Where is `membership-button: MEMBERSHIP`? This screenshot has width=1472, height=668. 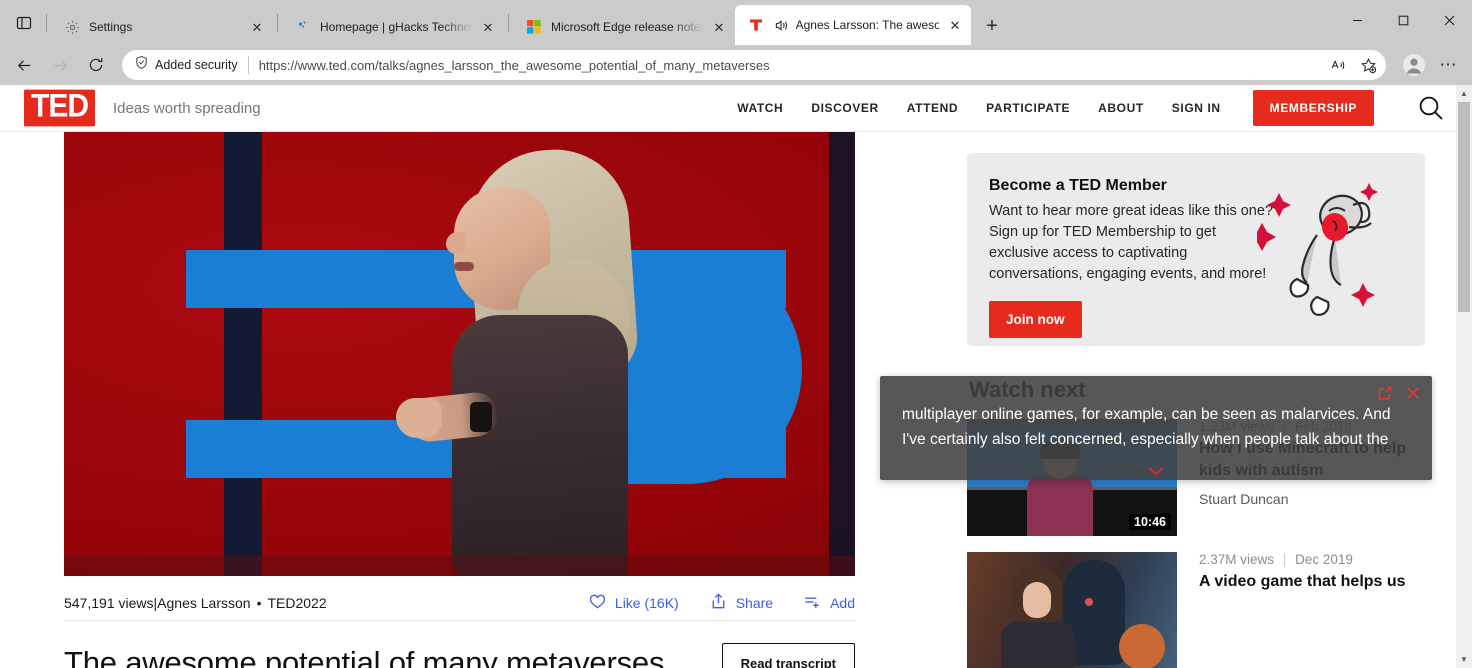 membership-button: MEMBERSHIP is located at coordinates (1313, 108).